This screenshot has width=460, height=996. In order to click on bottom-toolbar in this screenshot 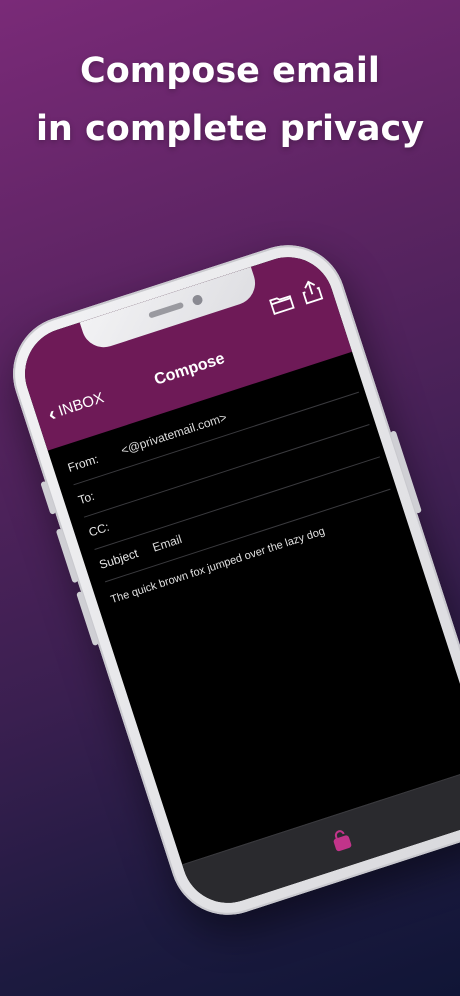, I will do `click(321, 840)`.